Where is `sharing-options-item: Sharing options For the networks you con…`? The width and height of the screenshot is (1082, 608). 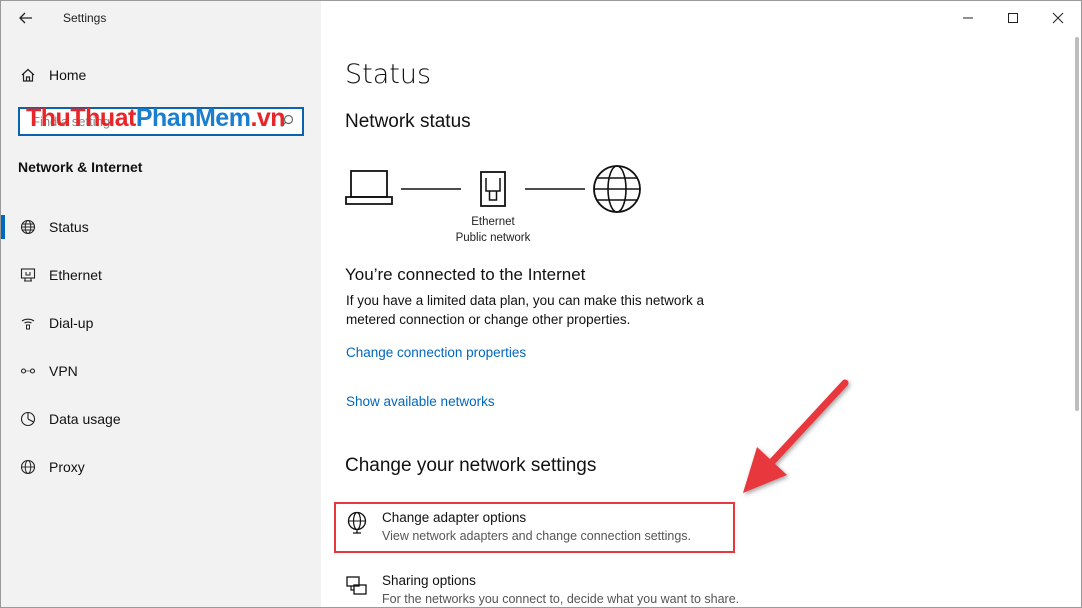 sharing-options-item: Sharing options For the networks you con… is located at coordinates (537, 585).